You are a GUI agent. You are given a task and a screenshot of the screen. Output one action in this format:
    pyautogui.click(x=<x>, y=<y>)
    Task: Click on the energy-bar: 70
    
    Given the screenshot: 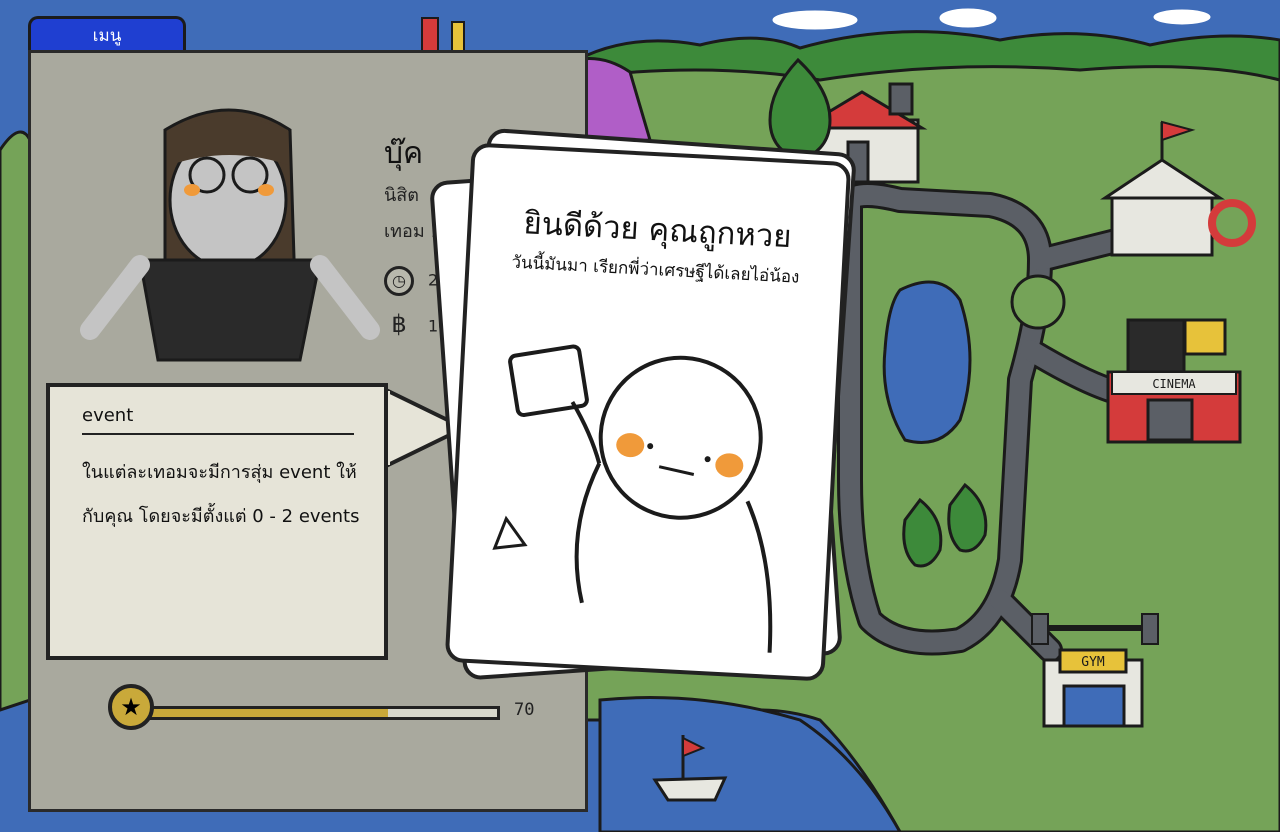 What is the action you would take?
    pyautogui.click(x=340, y=711)
    